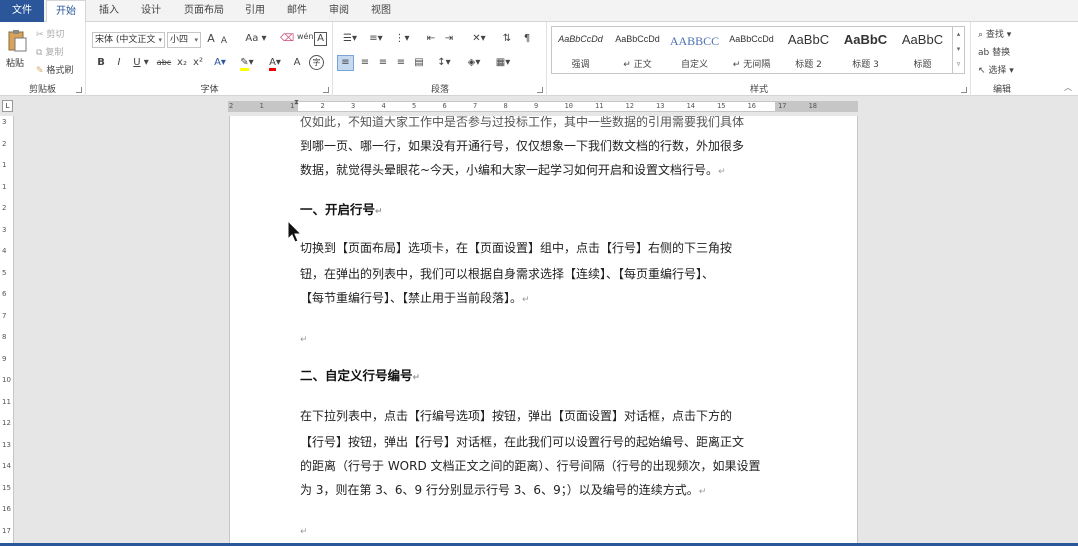 The height and width of the screenshot is (546, 1078). Describe the element at coordinates (580, 39) in the screenshot. I see `style-preview: AaBbCcDd` at that location.